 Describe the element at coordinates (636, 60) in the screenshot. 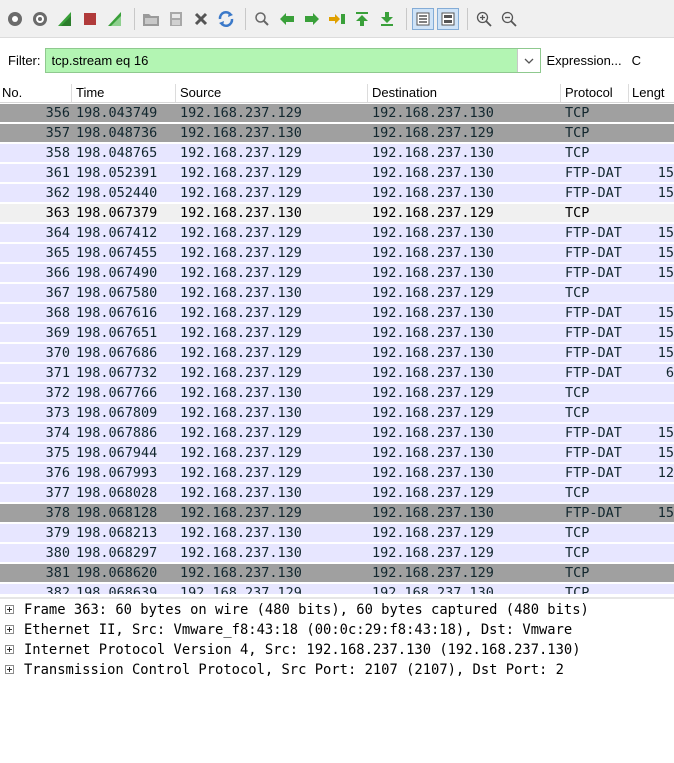

I see `clear-button: C` at that location.